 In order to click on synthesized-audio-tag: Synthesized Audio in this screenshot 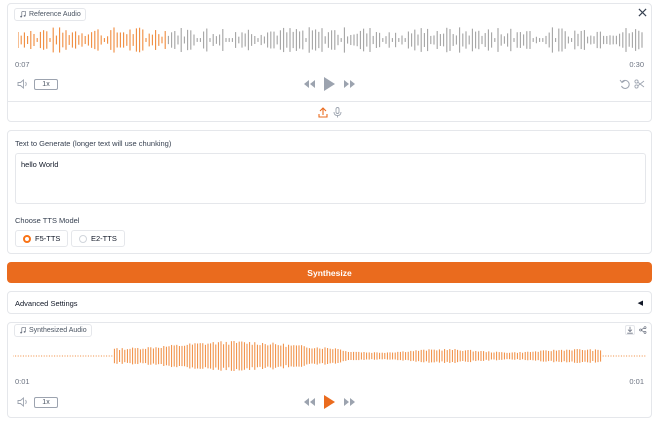, I will do `click(53, 330)`.